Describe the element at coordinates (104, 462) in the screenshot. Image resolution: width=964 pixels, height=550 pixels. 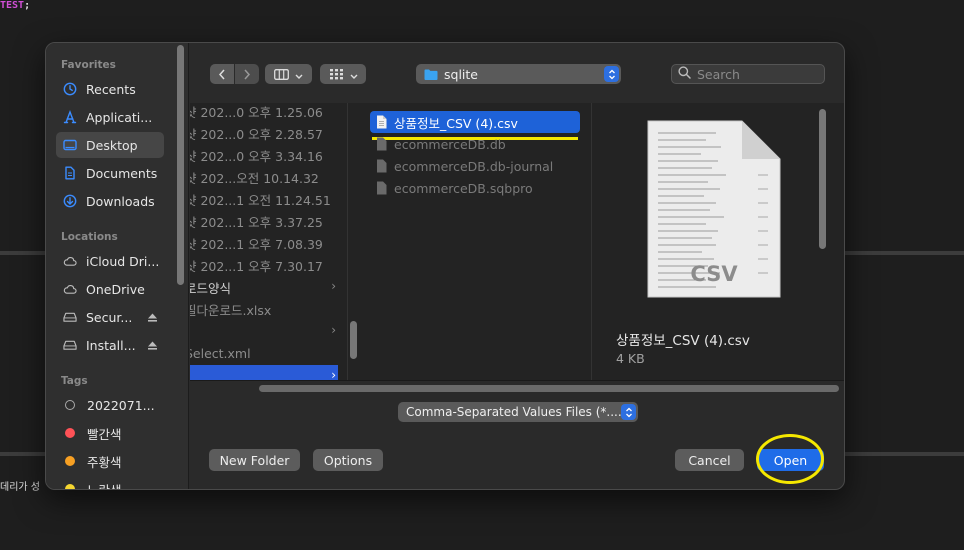
I see `tag-label: 주황색` at that location.